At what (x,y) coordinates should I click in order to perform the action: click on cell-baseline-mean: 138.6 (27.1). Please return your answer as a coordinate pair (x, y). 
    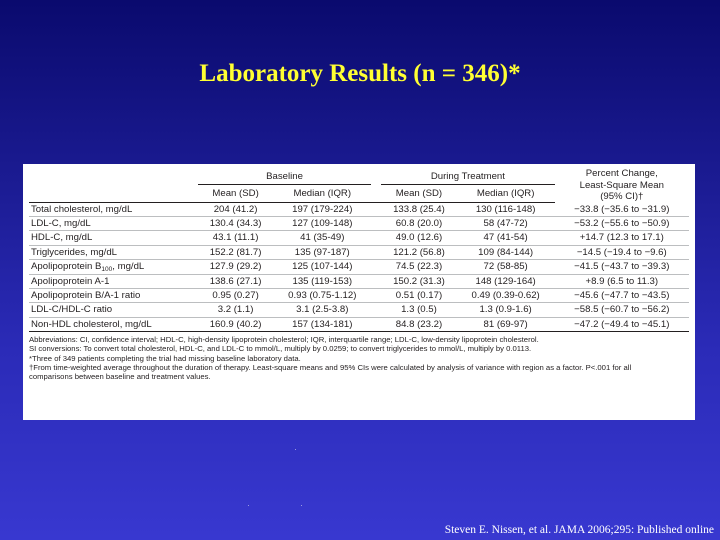
    Looking at the image, I should click on (235, 282).